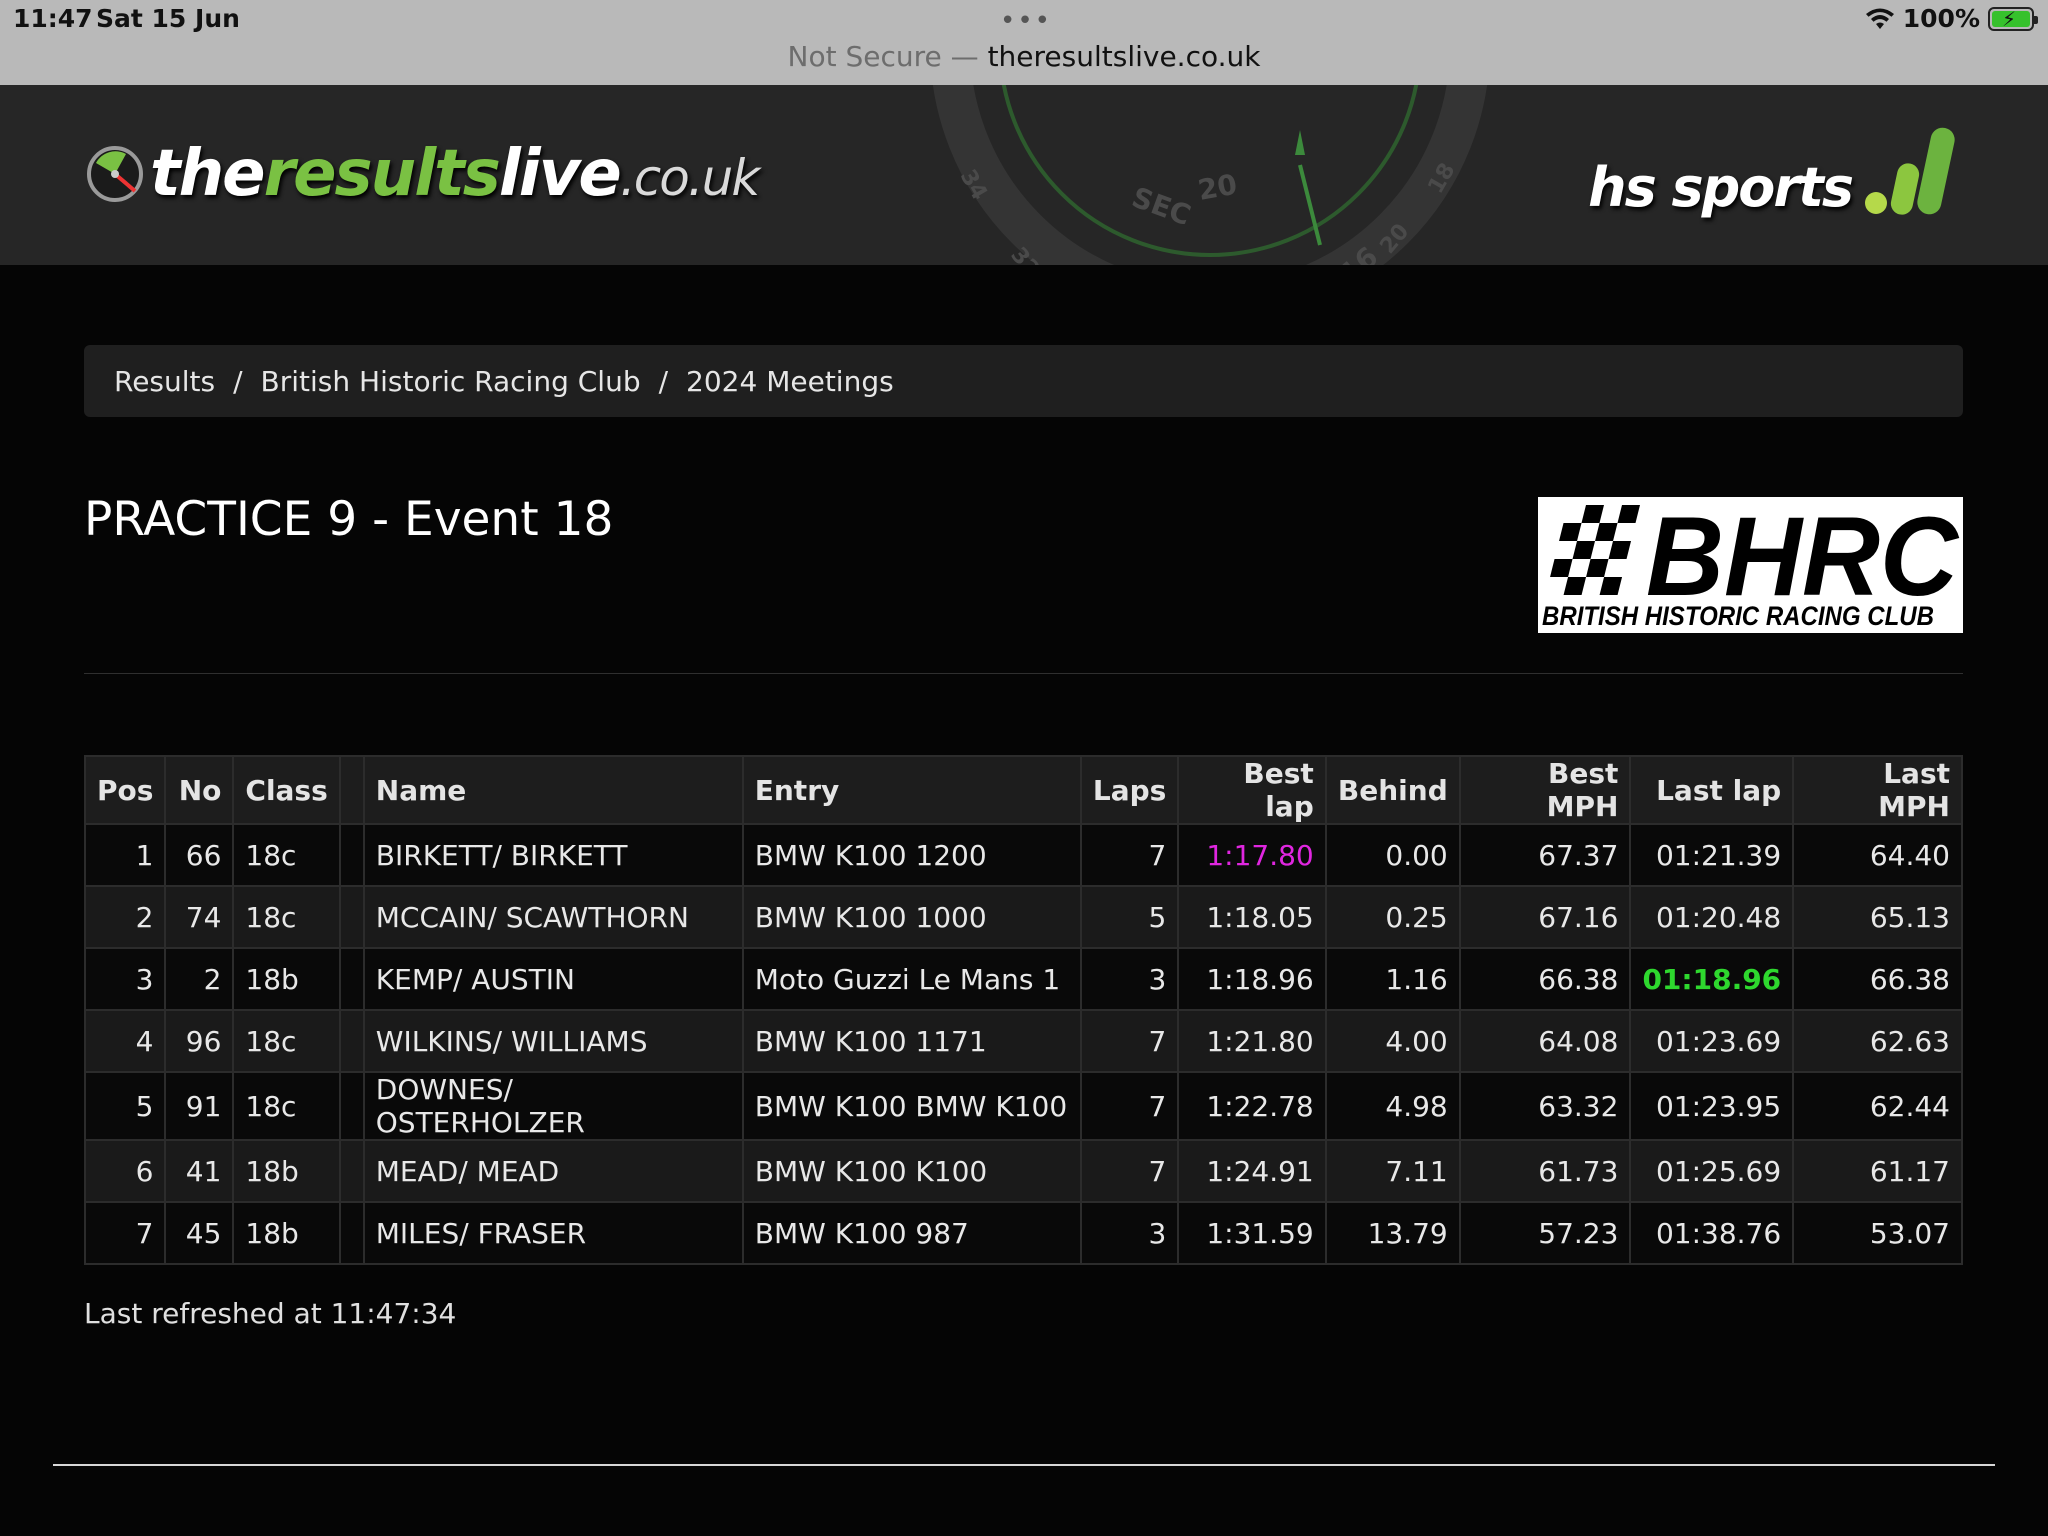 The height and width of the screenshot is (1536, 2048). What do you see at coordinates (53, 18) in the screenshot?
I see `clock: 11:47` at bounding box center [53, 18].